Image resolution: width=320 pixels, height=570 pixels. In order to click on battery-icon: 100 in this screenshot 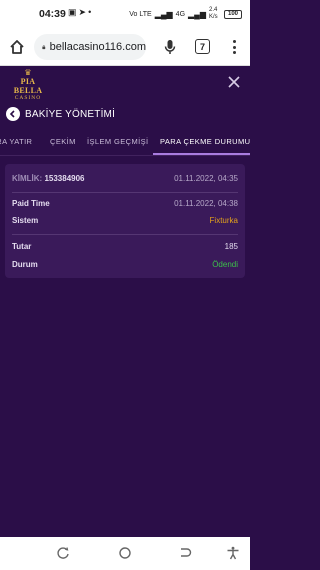, I will do `click(233, 14)`.